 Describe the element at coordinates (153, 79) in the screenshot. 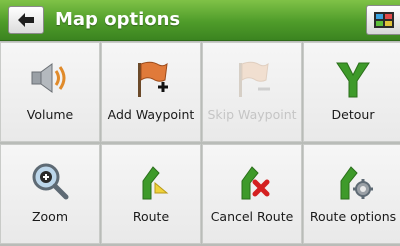

I see `flag-add-icon` at that location.